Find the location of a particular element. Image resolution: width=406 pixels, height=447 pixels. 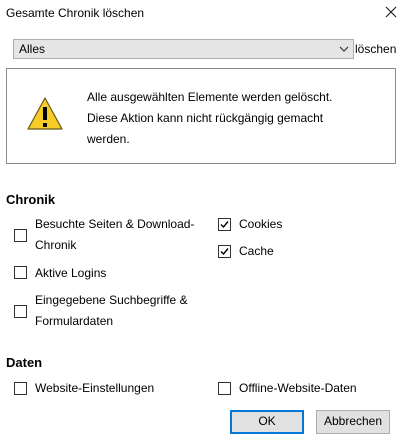

dialog-title: Gesamte Chronik löschen is located at coordinates (75, 13).